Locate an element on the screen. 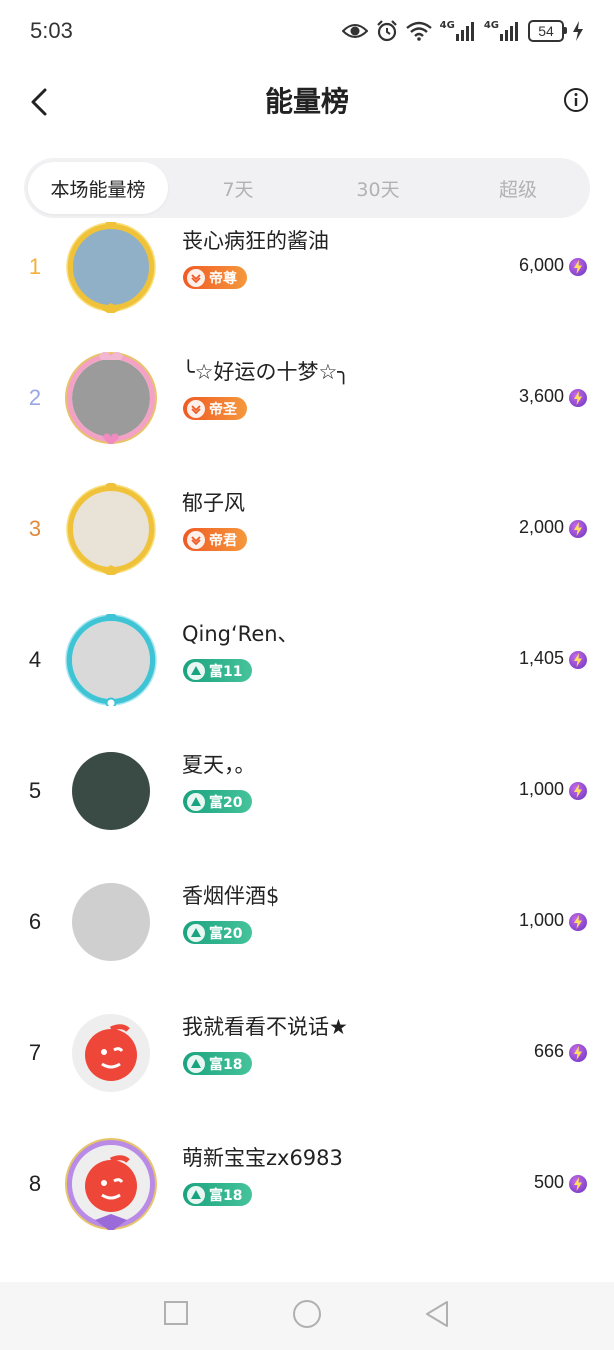 The width and height of the screenshot is (614, 1350). rank-number: 8 is located at coordinates (35, 1183).